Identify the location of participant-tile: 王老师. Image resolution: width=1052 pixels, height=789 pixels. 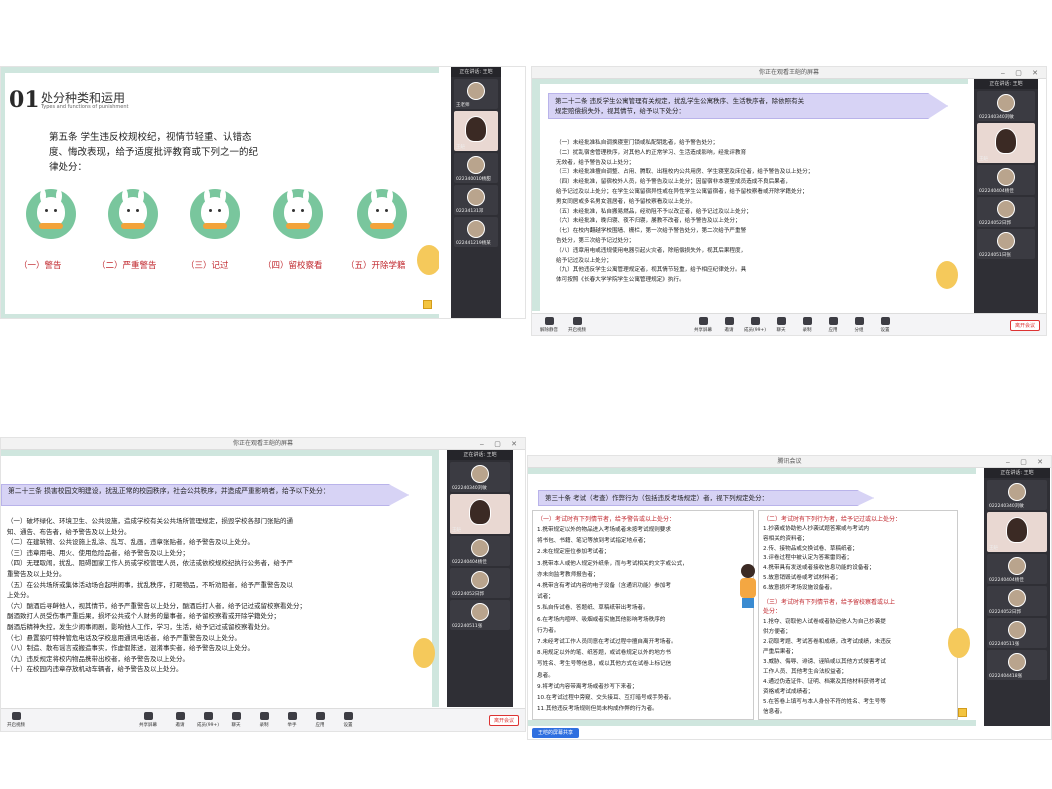
(476, 94).